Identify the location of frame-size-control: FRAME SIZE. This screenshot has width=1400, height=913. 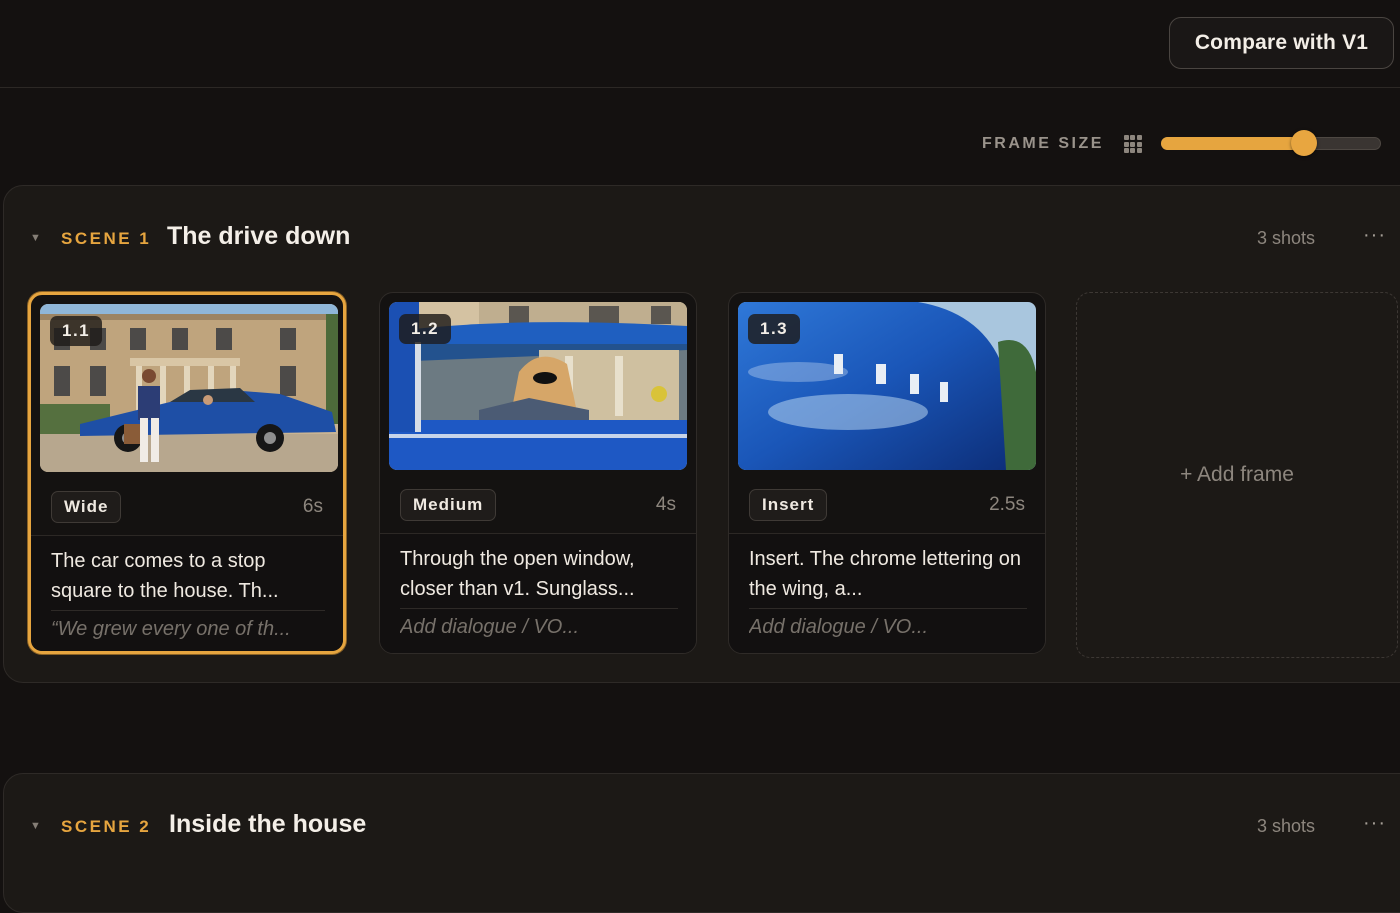
(1062, 144).